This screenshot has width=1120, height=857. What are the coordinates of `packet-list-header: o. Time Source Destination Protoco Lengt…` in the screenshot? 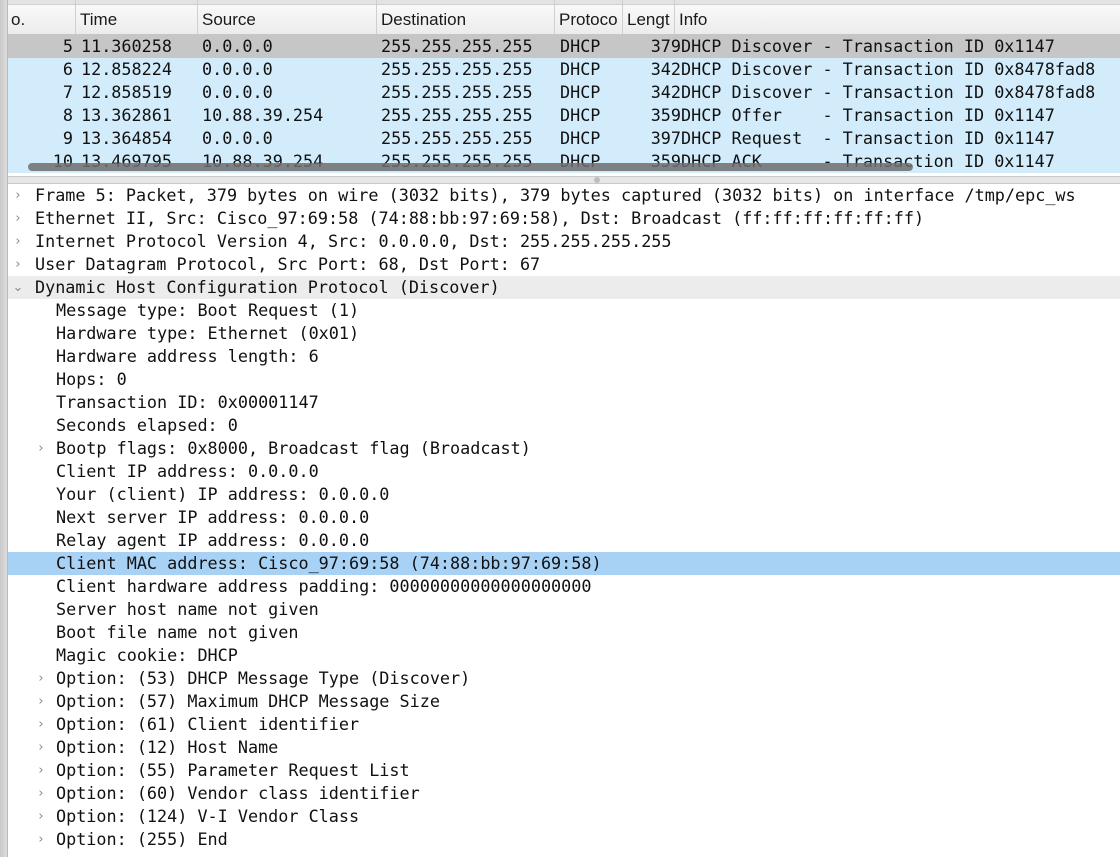 It's located at (564, 17).